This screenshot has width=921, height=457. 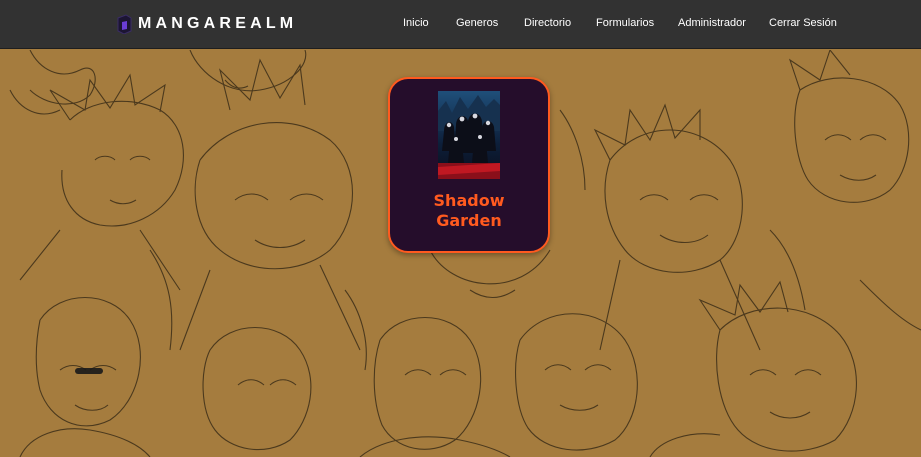 I want to click on nav-link-inicio: Inicio, so click(x=416, y=23).